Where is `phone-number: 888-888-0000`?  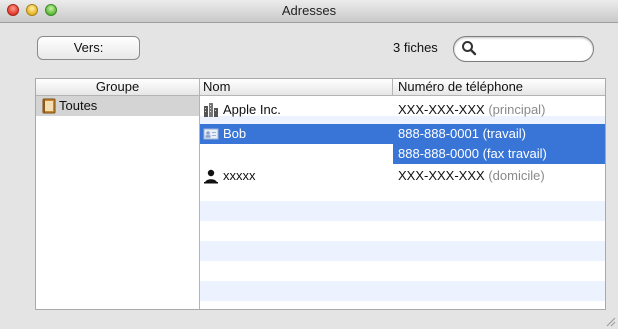 phone-number: 888-888-0000 is located at coordinates (438, 153).